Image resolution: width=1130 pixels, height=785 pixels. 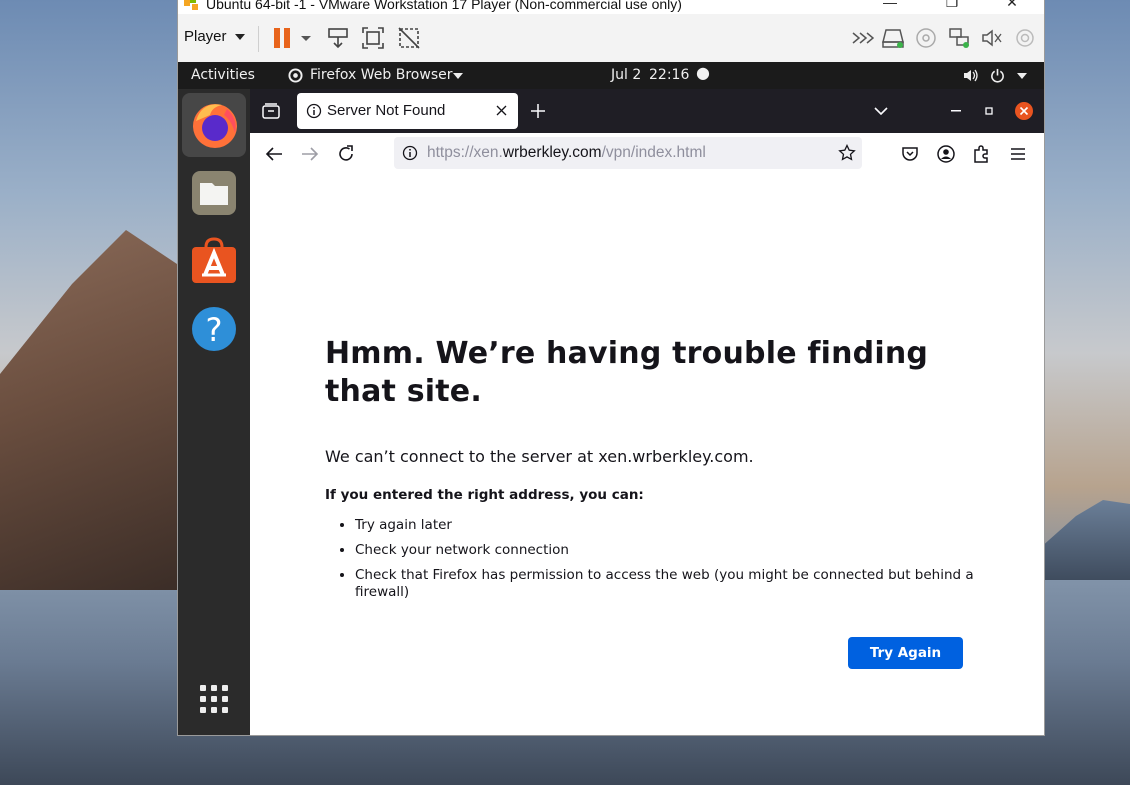 I want to click on try-again-button: Try Again, so click(x=905, y=653).